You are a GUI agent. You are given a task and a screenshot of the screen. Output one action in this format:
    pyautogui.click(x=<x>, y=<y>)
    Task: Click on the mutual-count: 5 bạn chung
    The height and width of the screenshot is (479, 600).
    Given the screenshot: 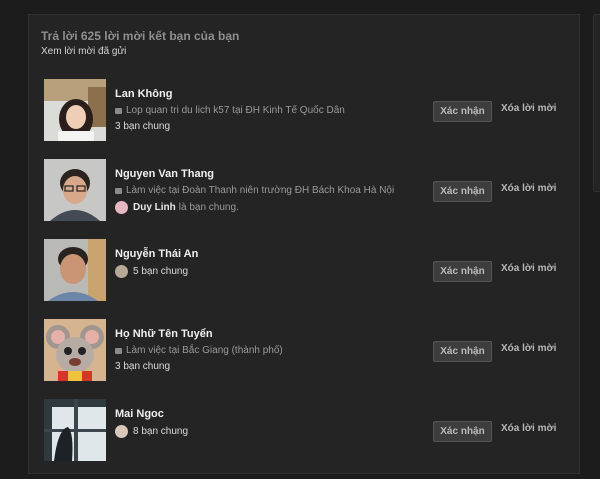 What is the action you would take?
    pyautogui.click(x=161, y=271)
    